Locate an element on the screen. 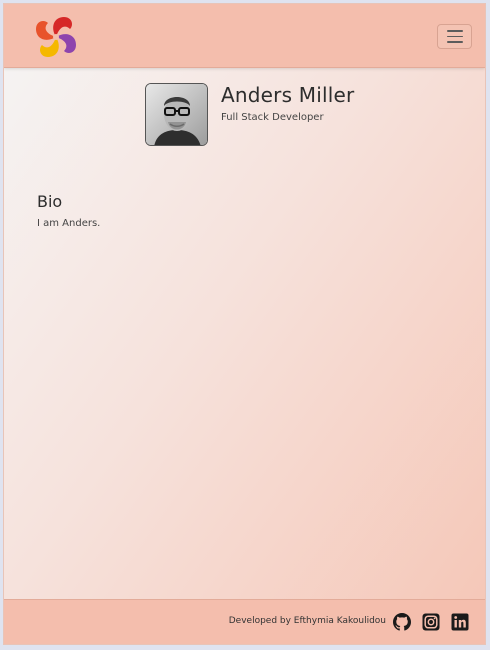 The width and height of the screenshot is (490, 650). linkedin-icon is located at coordinates (460, 622).